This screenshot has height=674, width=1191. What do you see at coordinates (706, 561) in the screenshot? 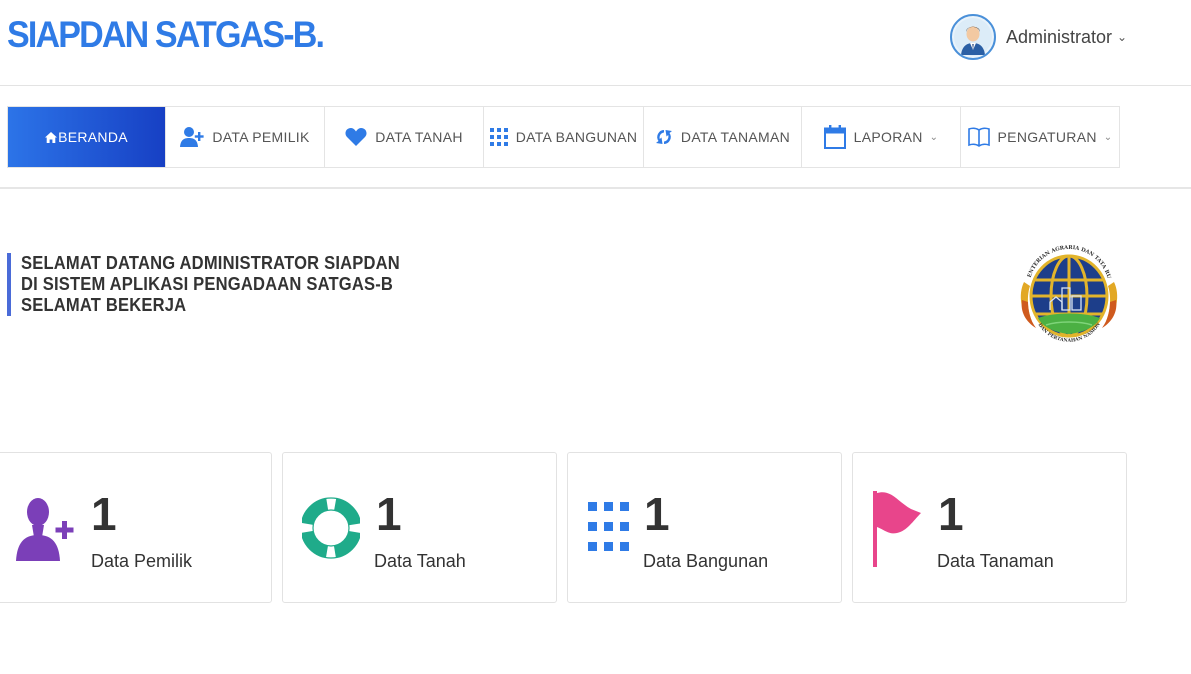
I see `stat-label: Data Bangunan` at bounding box center [706, 561].